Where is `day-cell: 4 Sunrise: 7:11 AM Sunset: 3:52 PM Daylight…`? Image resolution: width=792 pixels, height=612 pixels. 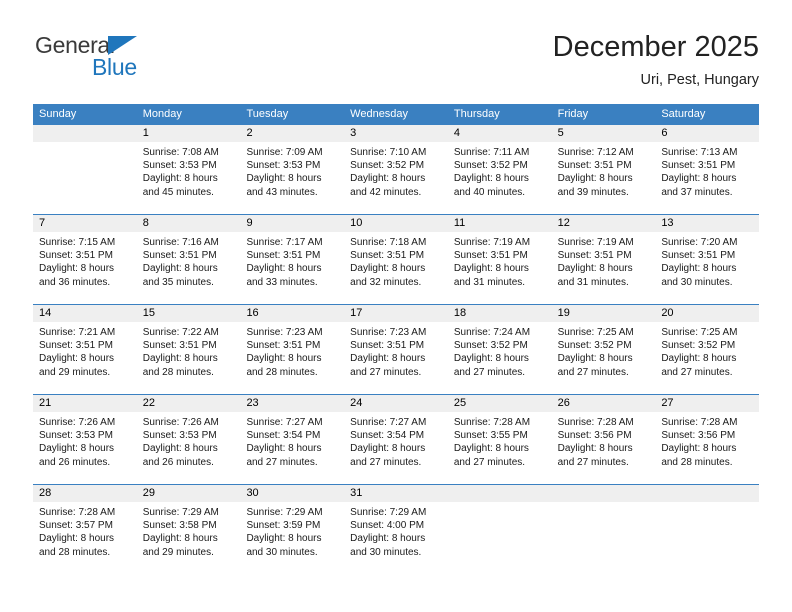 day-cell: 4 Sunrise: 7:11 AM Sunset: 3:52 PM Daylight… is located at coordinates (499, 169).